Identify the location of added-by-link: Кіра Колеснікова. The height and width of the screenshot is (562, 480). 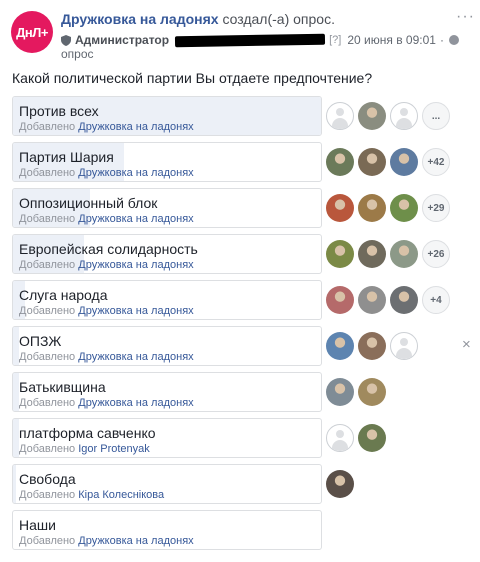
(121, 495).